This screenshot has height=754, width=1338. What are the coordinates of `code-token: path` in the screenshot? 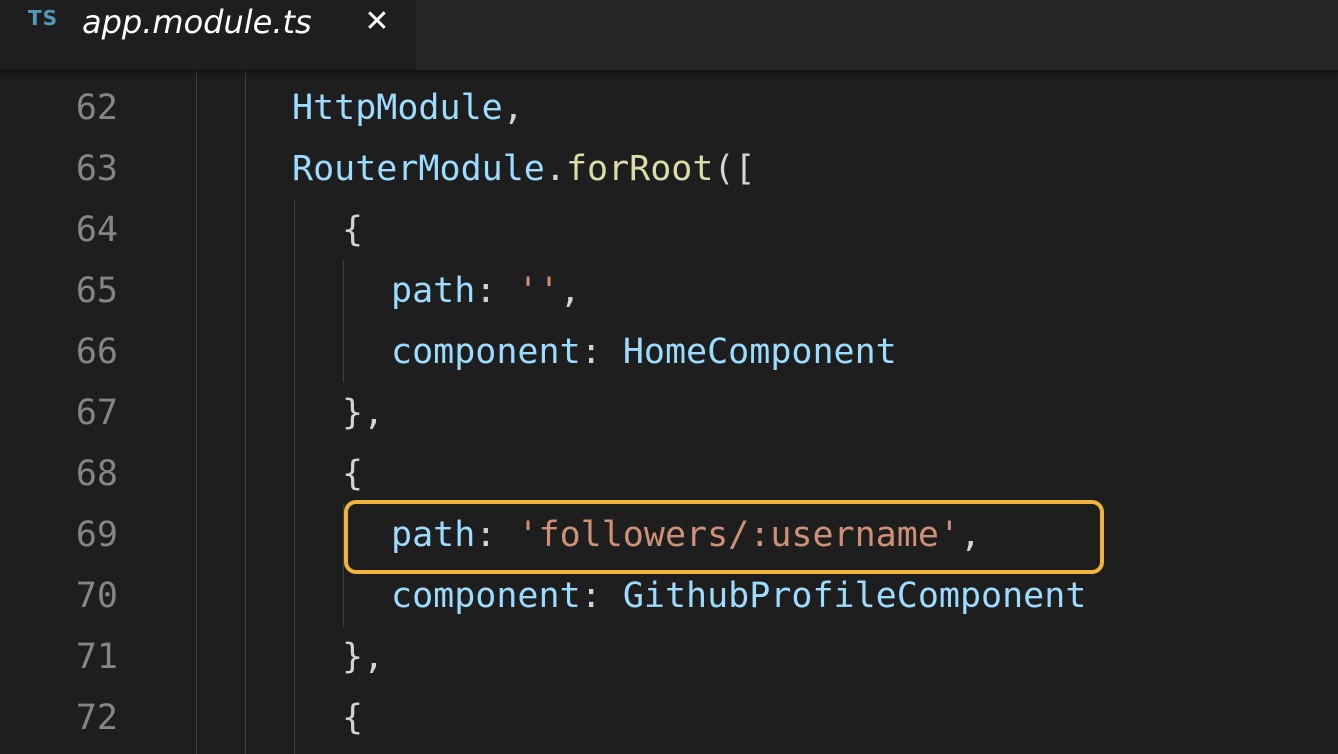 It's located at (433, 291).